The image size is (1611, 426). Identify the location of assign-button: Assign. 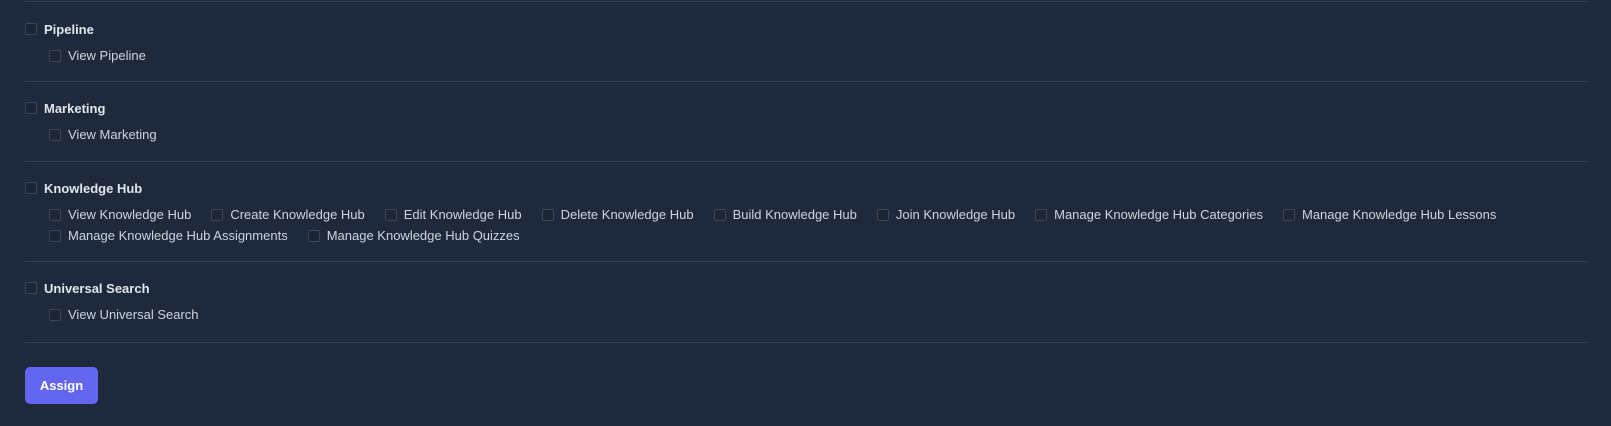
(61, 385).